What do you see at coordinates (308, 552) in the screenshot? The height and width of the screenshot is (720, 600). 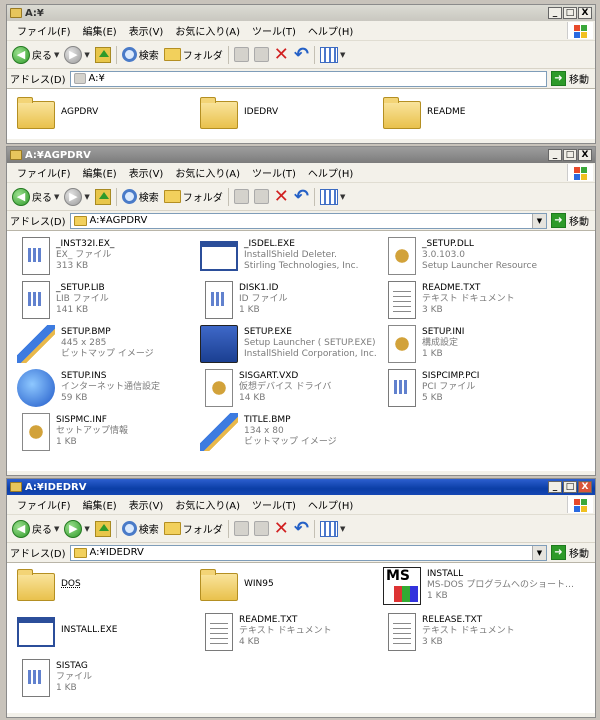 I see `address-input: A:¥IDEDRV ▼` at bounding box center [308, 552].